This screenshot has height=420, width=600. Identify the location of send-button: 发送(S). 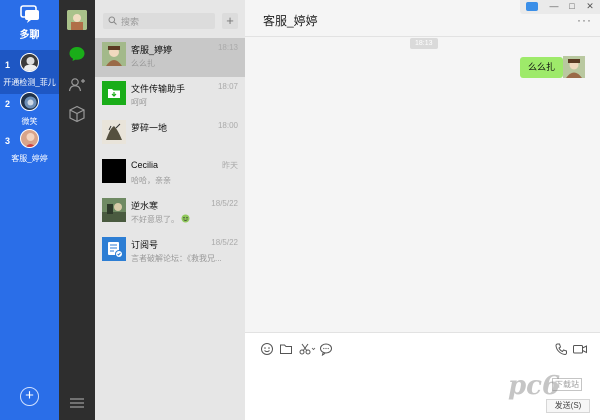
(568, 406).